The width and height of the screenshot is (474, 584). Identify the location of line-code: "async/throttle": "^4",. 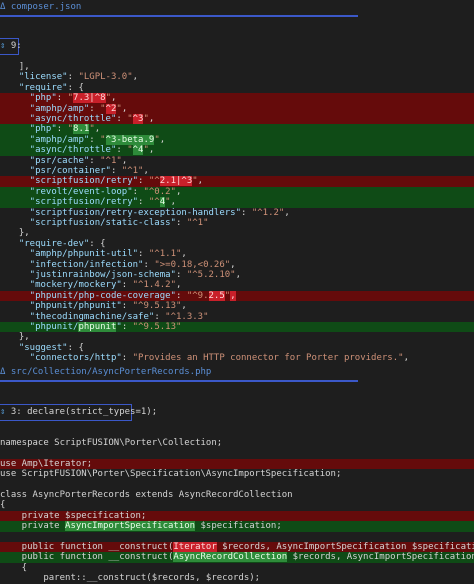
(77, 150).